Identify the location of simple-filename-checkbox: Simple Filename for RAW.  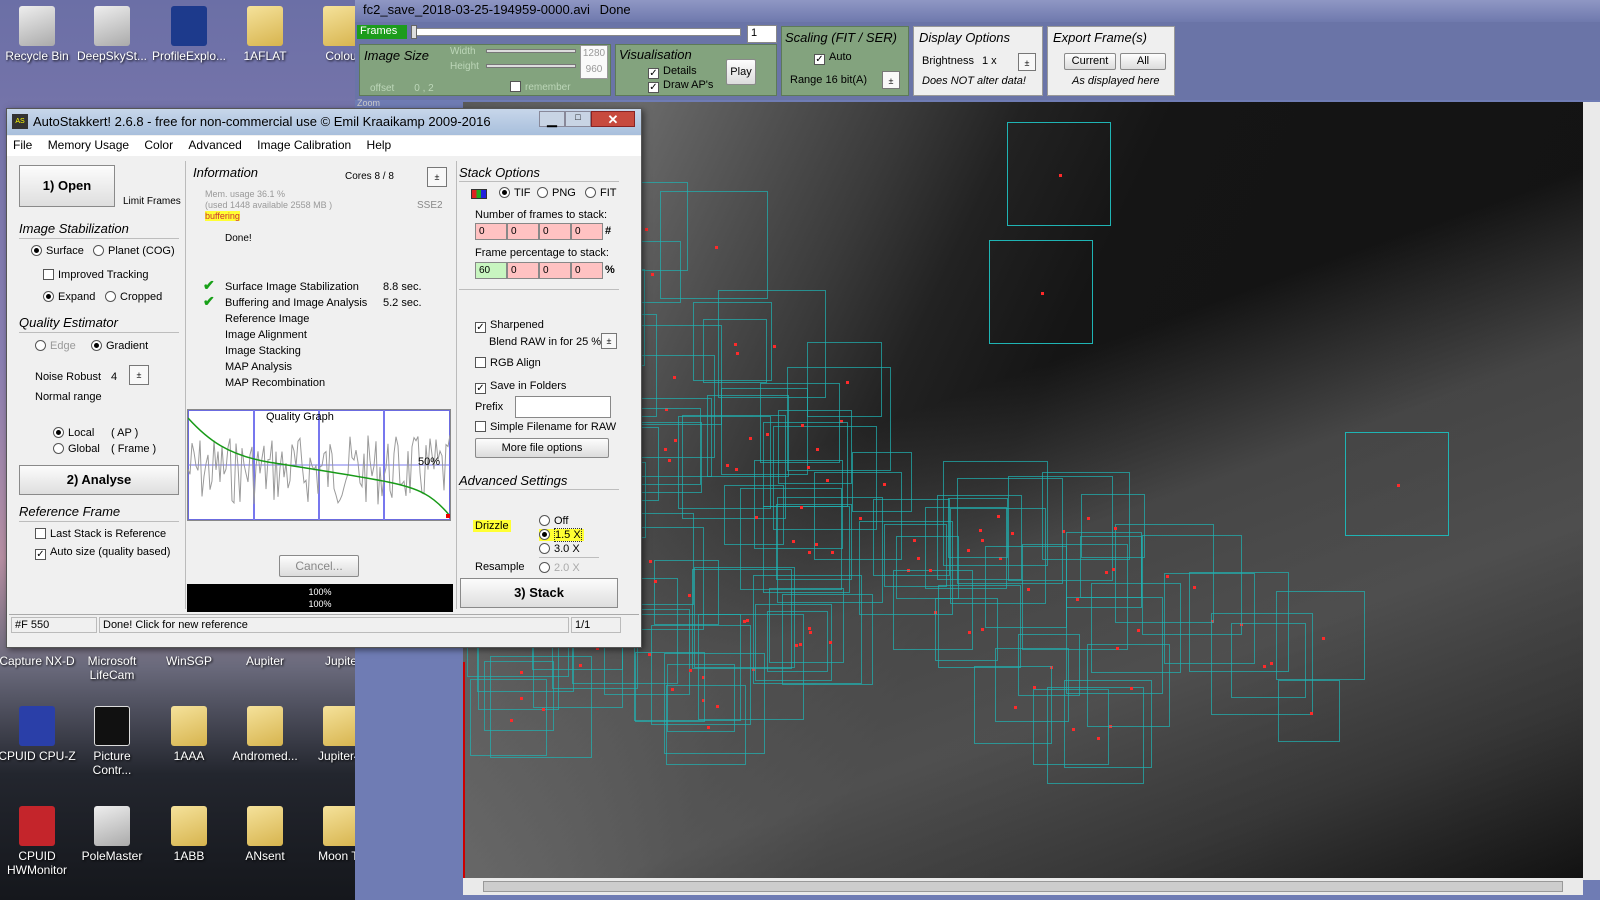
(545, 427).